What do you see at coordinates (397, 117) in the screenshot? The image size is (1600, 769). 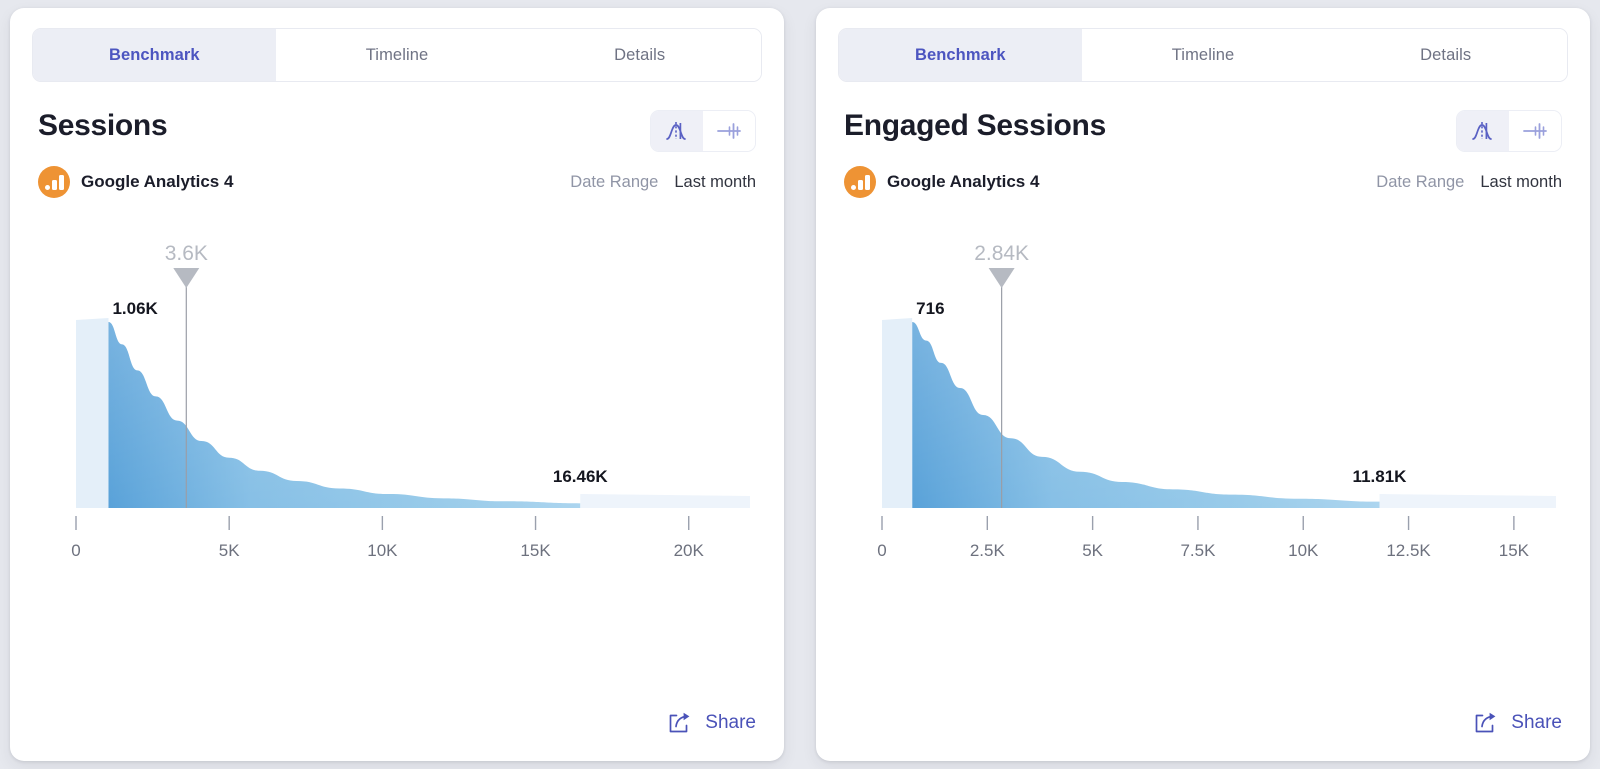 I see `card-header: Sessions` at bounding box center [397, 117].